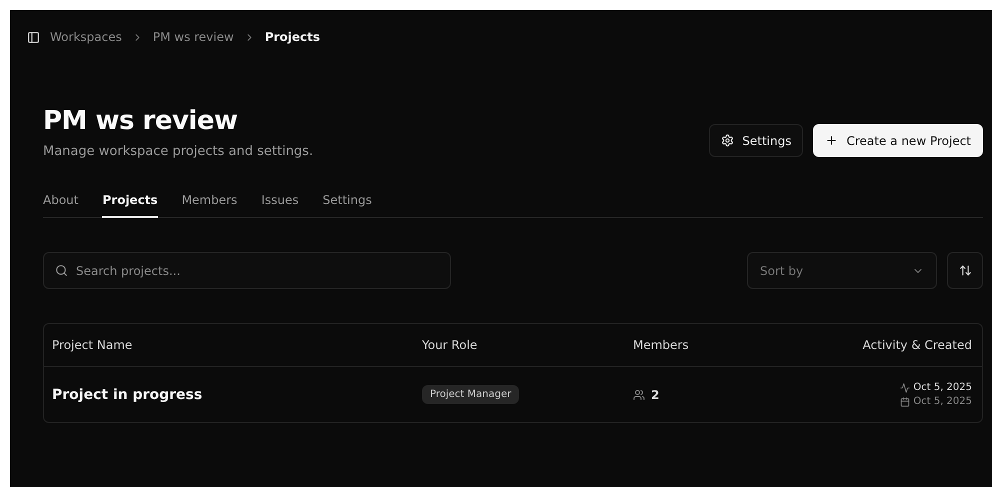 This screenshot has height=487, width=992. What do you see at coordinates (905, 401) in the screenshot?
I see `calendar-icon` at bounding box center [905, 401].